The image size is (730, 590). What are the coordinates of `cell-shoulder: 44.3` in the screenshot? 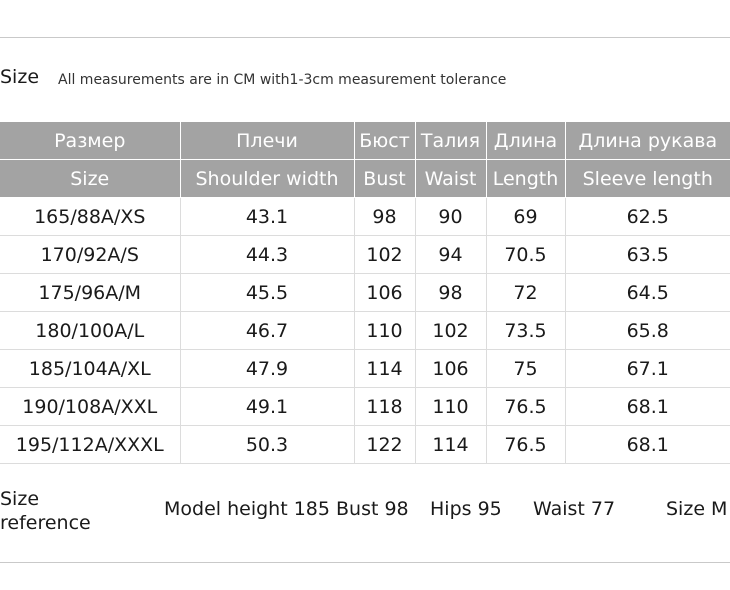 It's located at (267, 254).